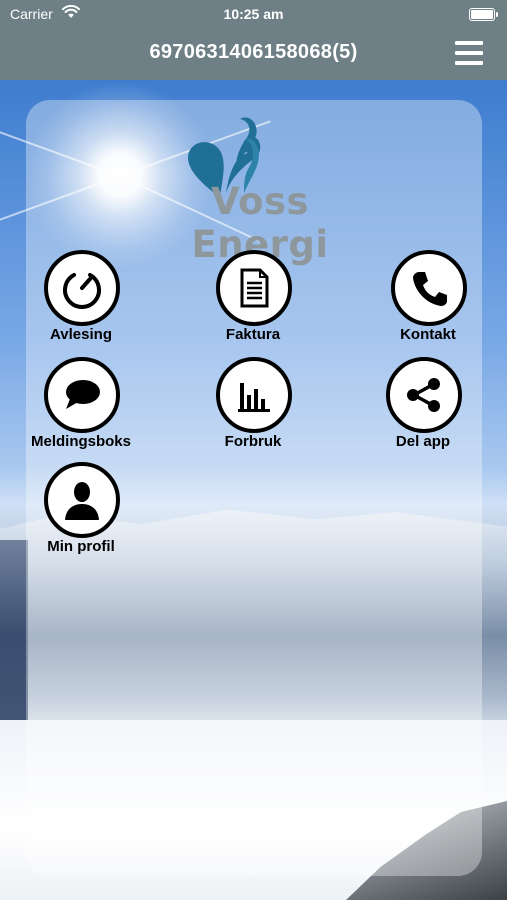  I want to click on tile-kontakt: Kontakt, so click(428, 300).